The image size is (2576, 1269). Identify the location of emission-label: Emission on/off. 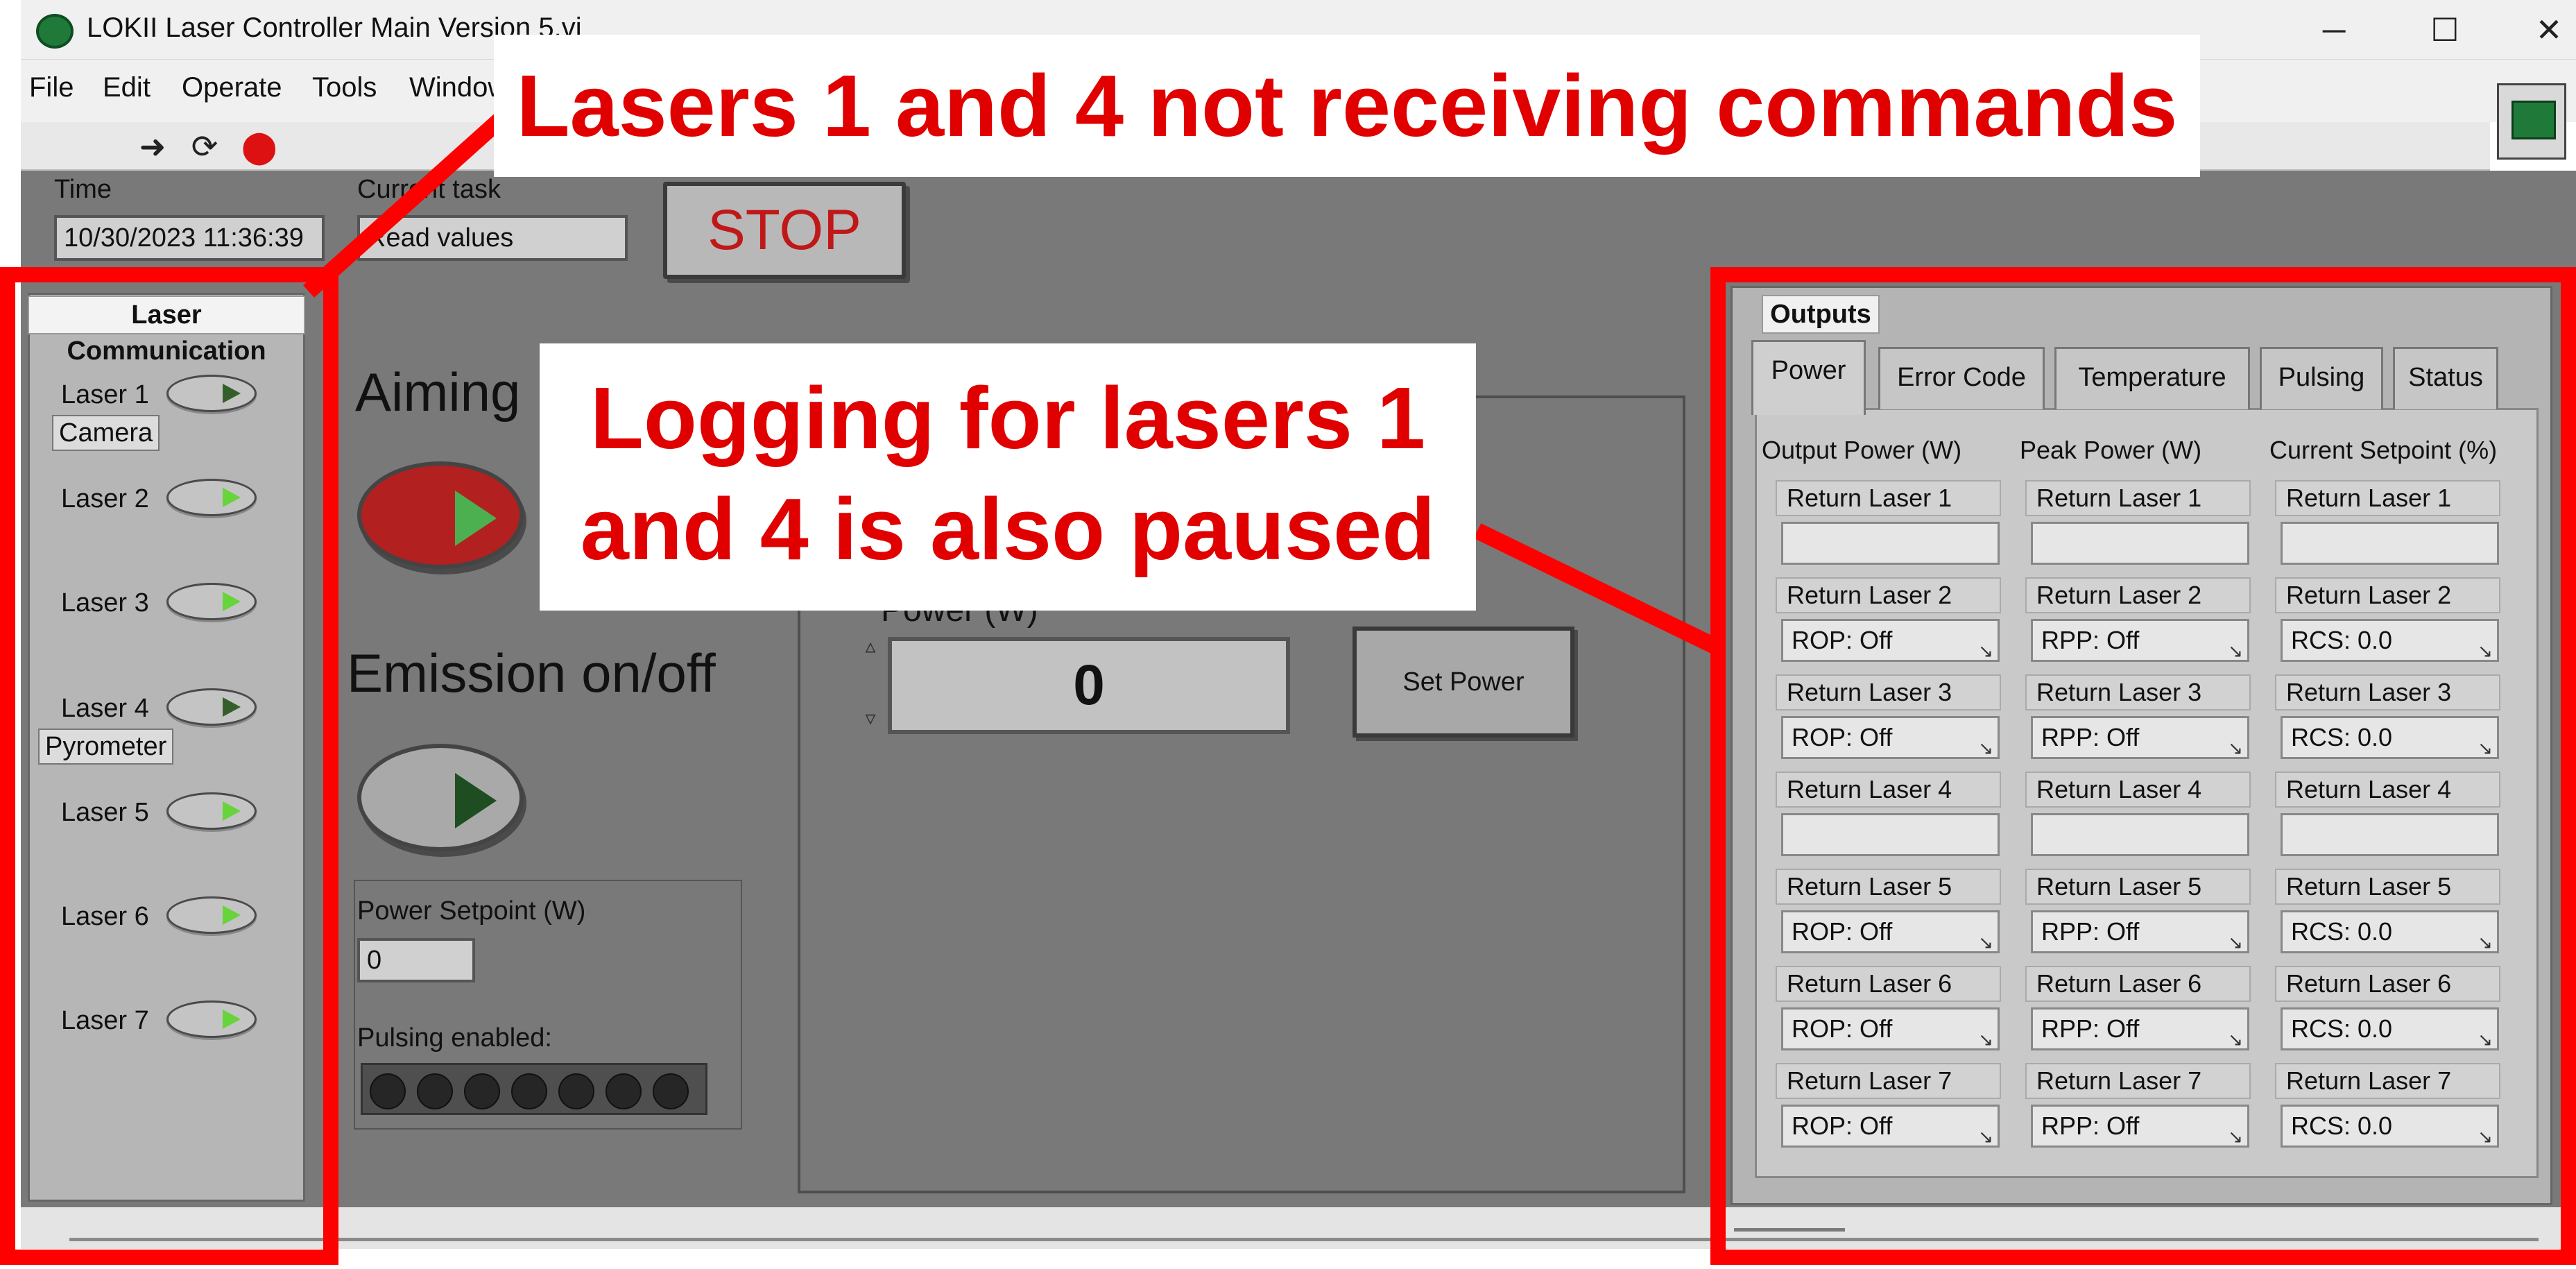
(531, 673).